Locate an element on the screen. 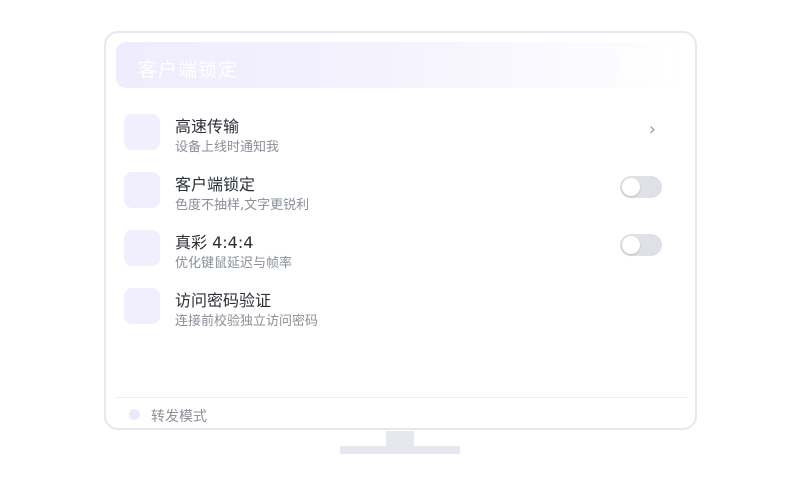  setting-title: 高速传输 is located at coordinates (207, 126).